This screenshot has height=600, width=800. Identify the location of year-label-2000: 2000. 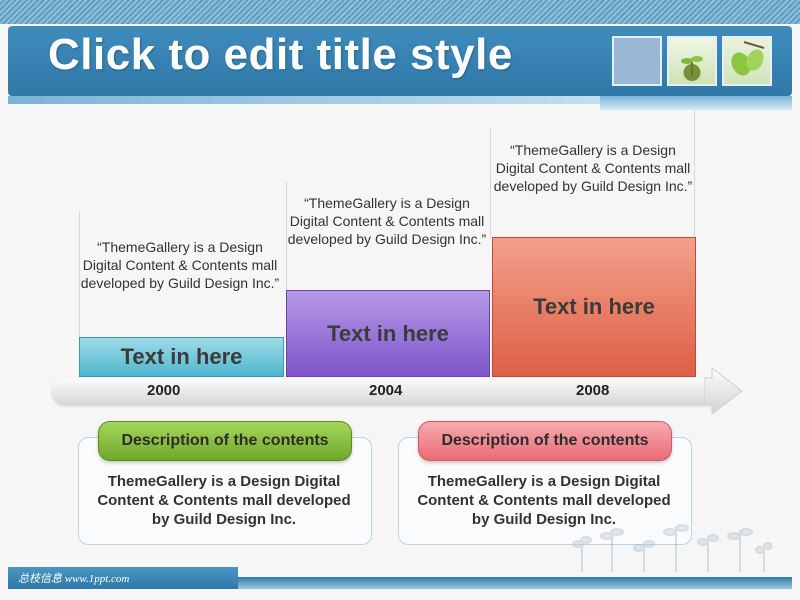
(164, 390).